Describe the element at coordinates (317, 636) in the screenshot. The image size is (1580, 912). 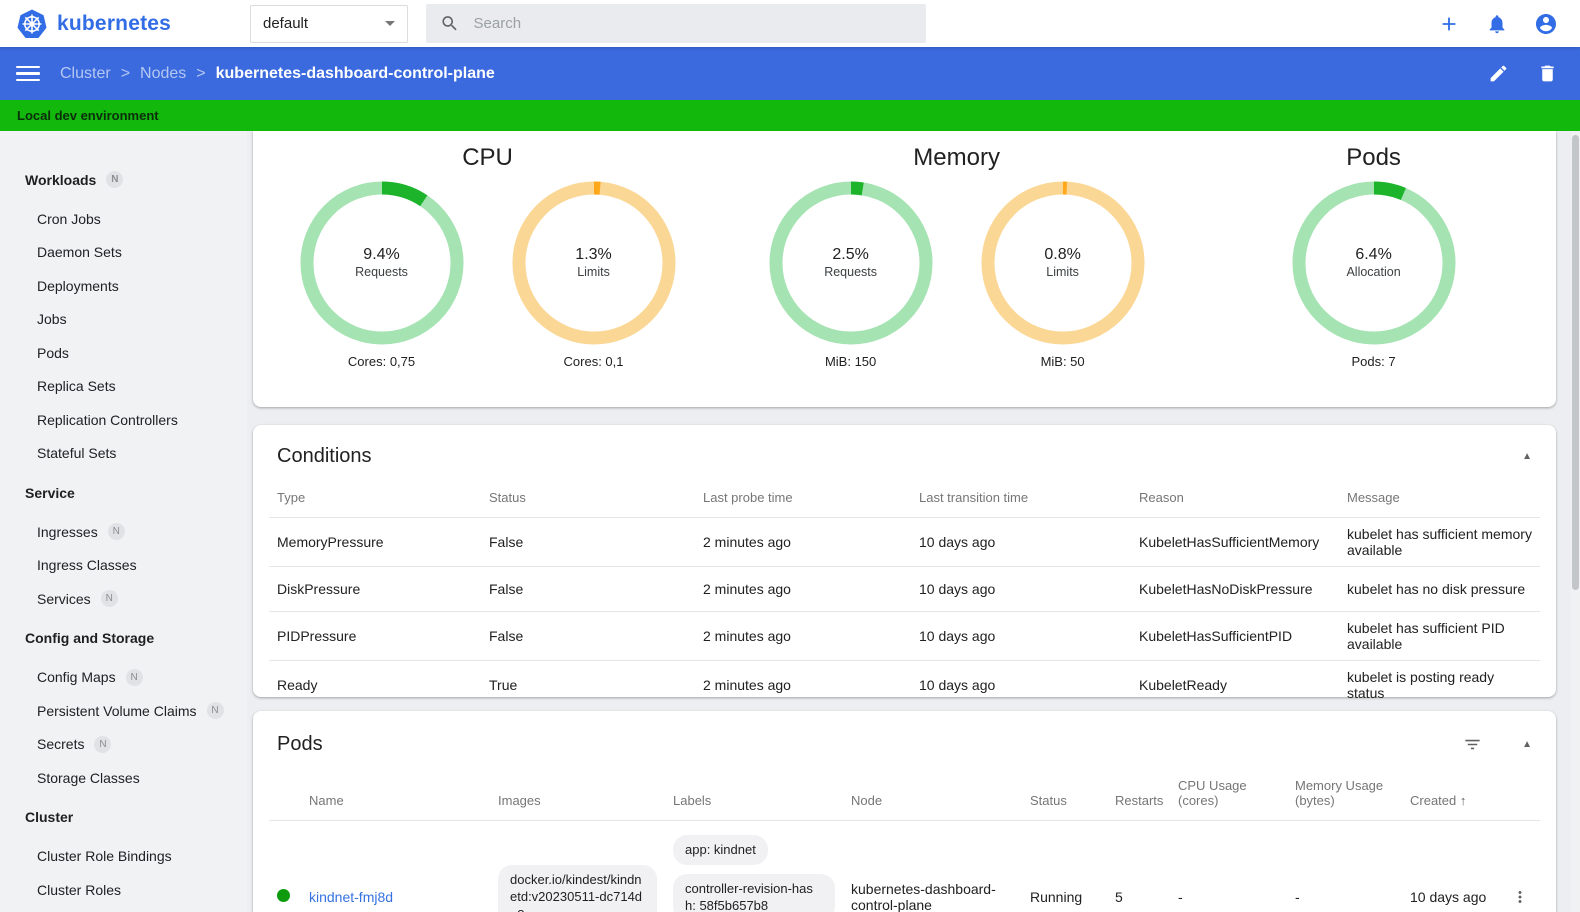
I see `condition-cell: PIDPressure` at that location.